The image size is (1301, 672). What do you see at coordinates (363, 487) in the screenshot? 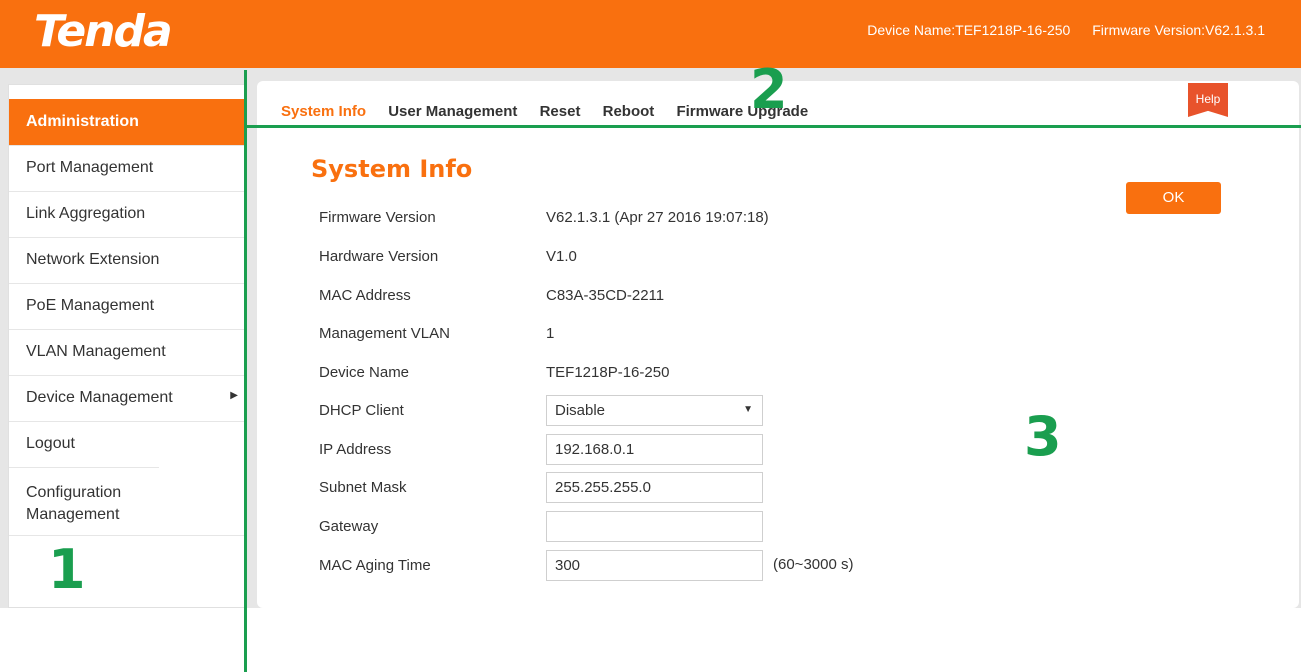
I see `subnet-mask-label: Subnet Mask` at bounding box center [363, 487].